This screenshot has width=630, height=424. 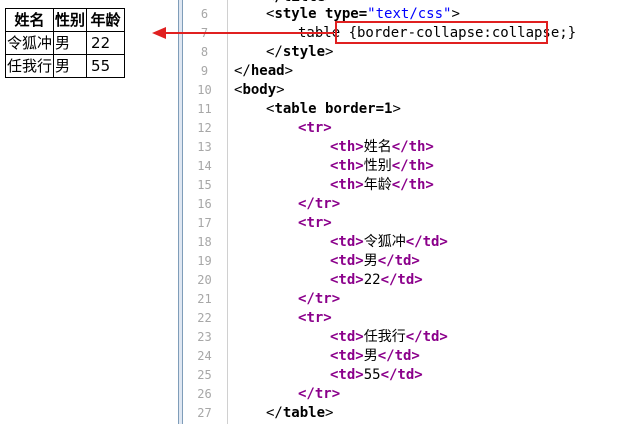 What do you see at coordinates (243, 33) in the screenshot?
I see `arrow-left-icon` at bounding box center [243, 33].